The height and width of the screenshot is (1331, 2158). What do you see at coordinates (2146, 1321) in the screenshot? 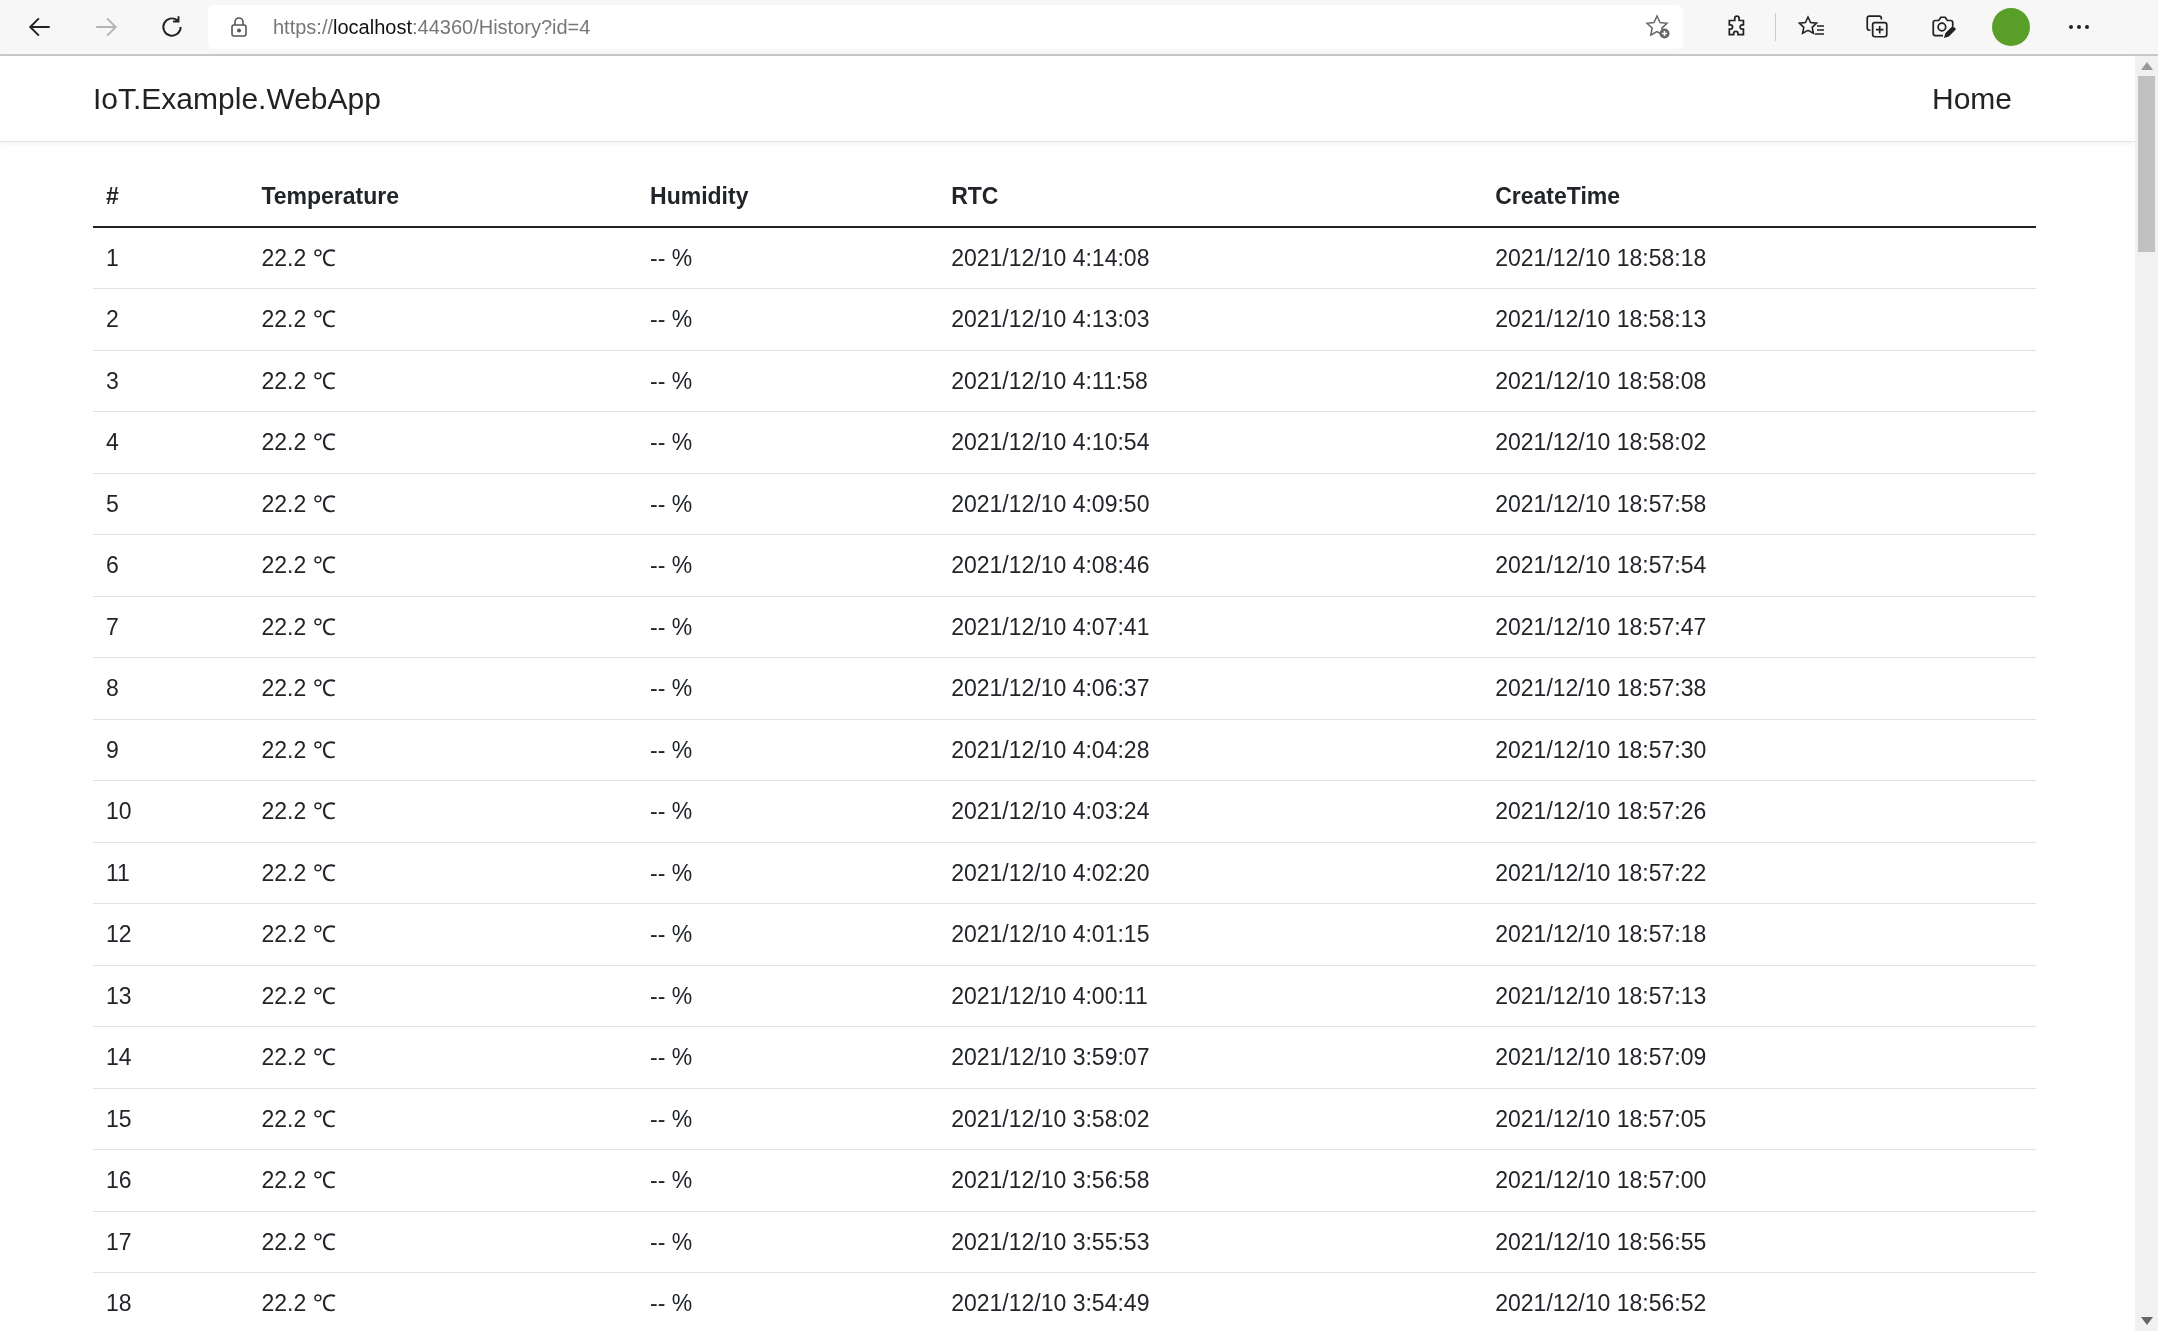
I see `scroll-down-icon` at bounding box center [2146, 1321].